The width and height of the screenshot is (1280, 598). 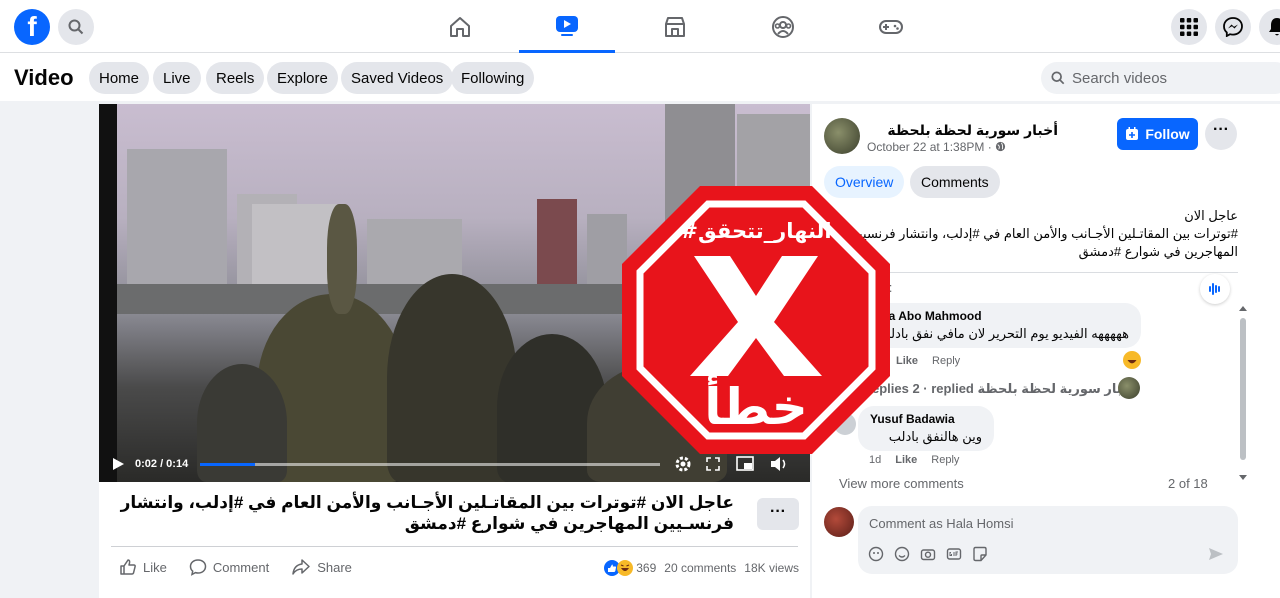 I want to click on pill-following: Following, so click(x=493, y=78).